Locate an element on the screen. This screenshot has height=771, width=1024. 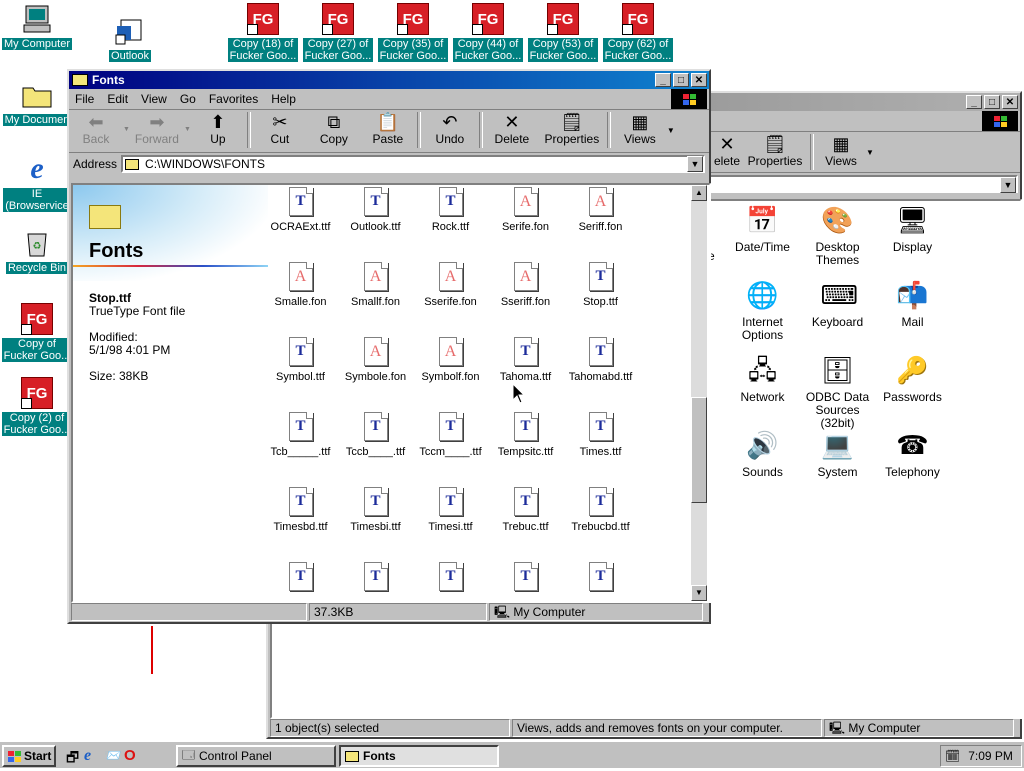
cut-button: ✂ Cut is located at coordinates (280, 129).